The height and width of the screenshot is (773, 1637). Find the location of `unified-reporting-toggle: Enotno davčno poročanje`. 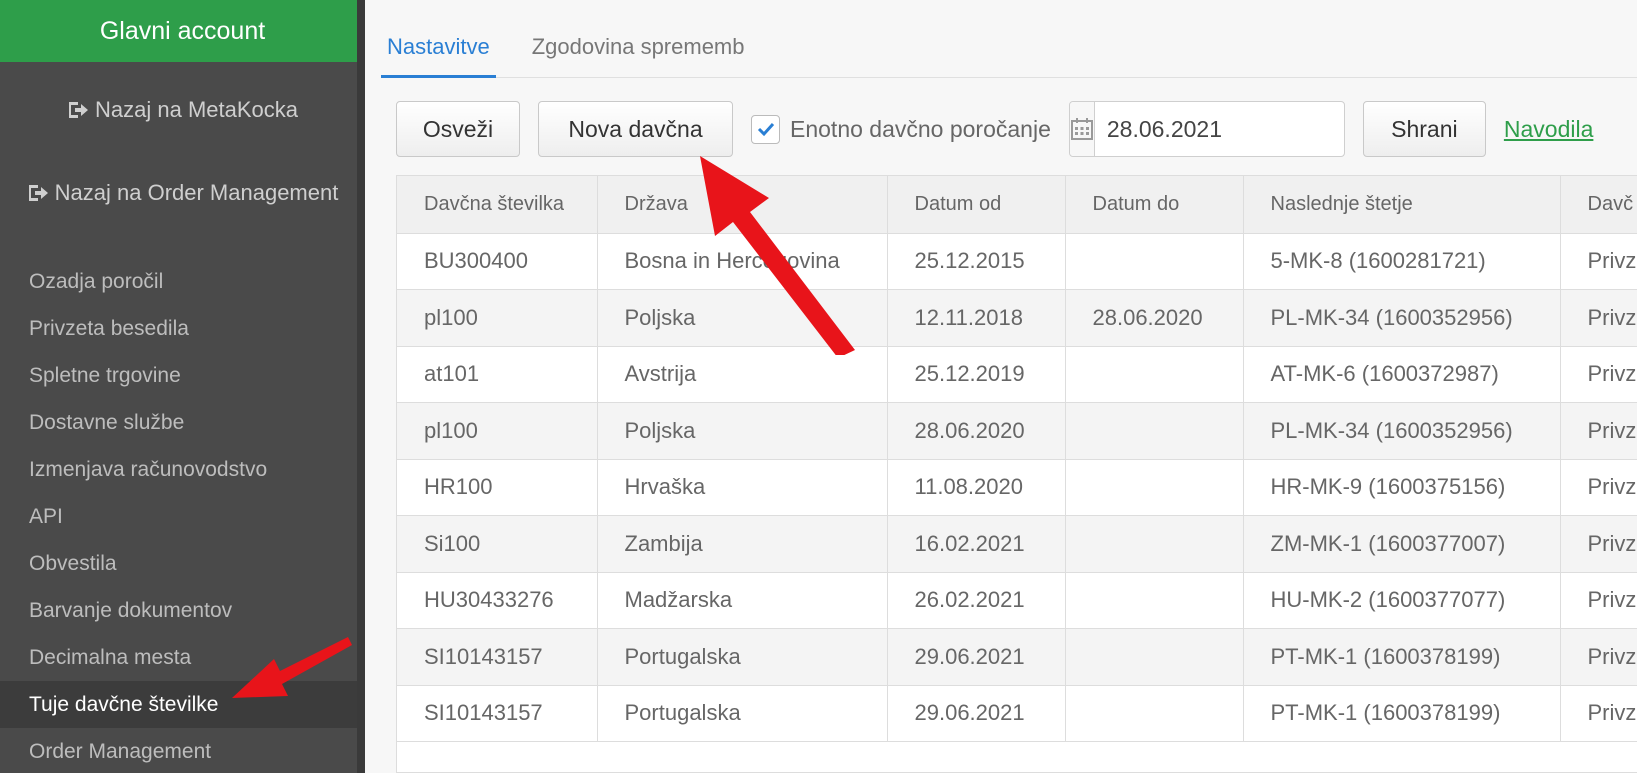

unified-reporting-toggle: Enotno davčno poročanje is located at coordinates (901, 129).